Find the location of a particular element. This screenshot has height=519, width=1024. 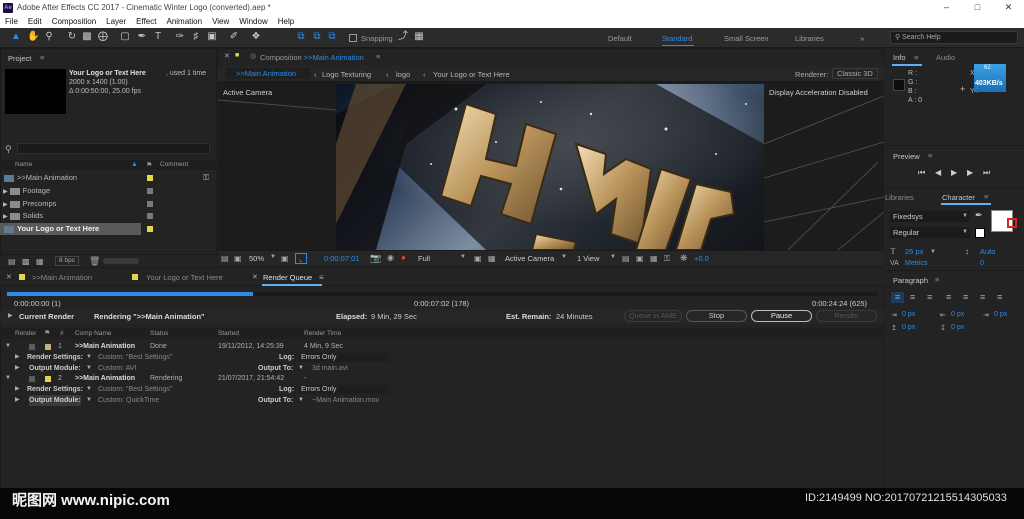

align-center-icon: ≡ is located at coordinates (912, 297).